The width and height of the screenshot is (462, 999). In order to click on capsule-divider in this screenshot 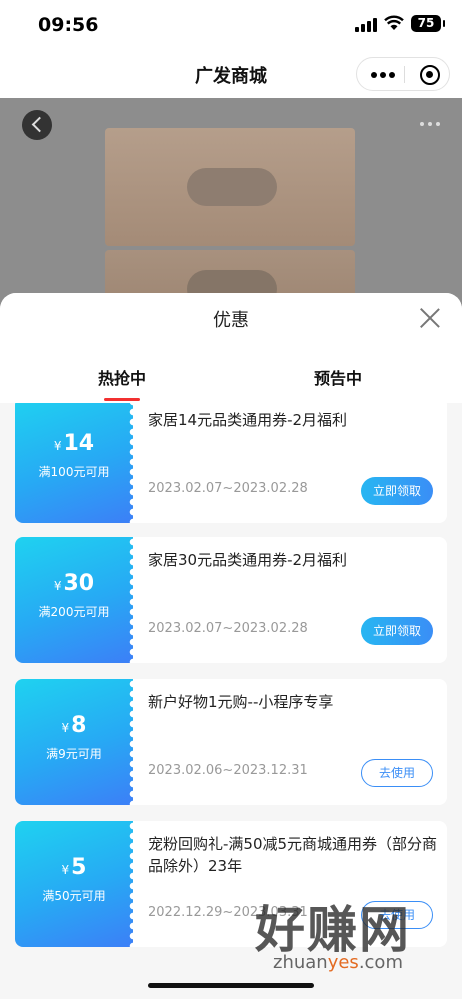, I will do `click(404, 74)`.